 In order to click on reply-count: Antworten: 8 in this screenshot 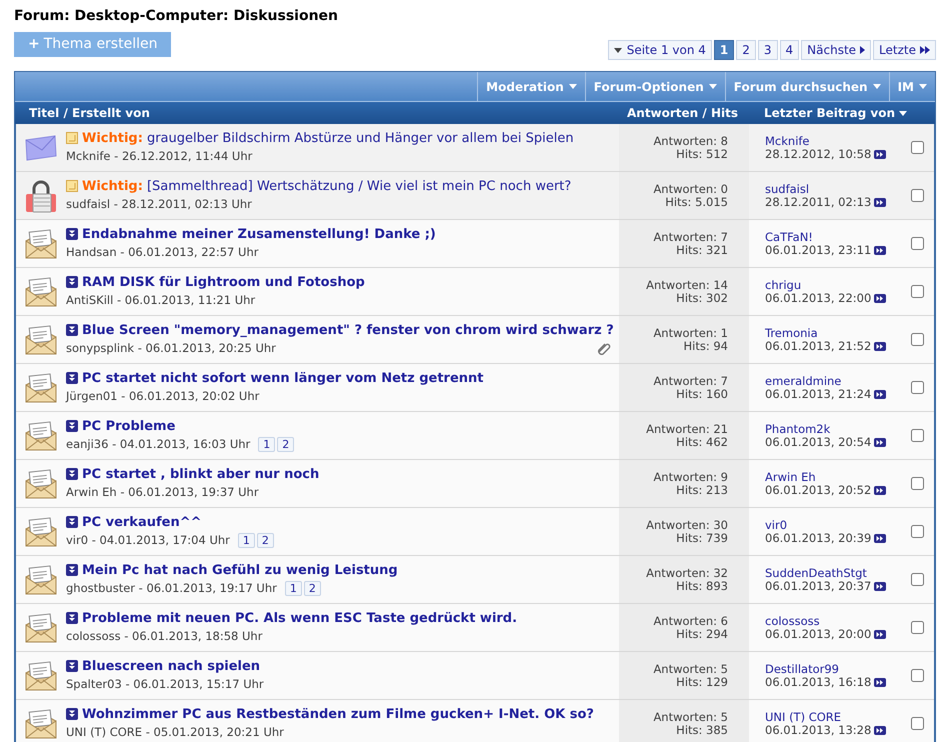, I will do `click(690, 141)`.